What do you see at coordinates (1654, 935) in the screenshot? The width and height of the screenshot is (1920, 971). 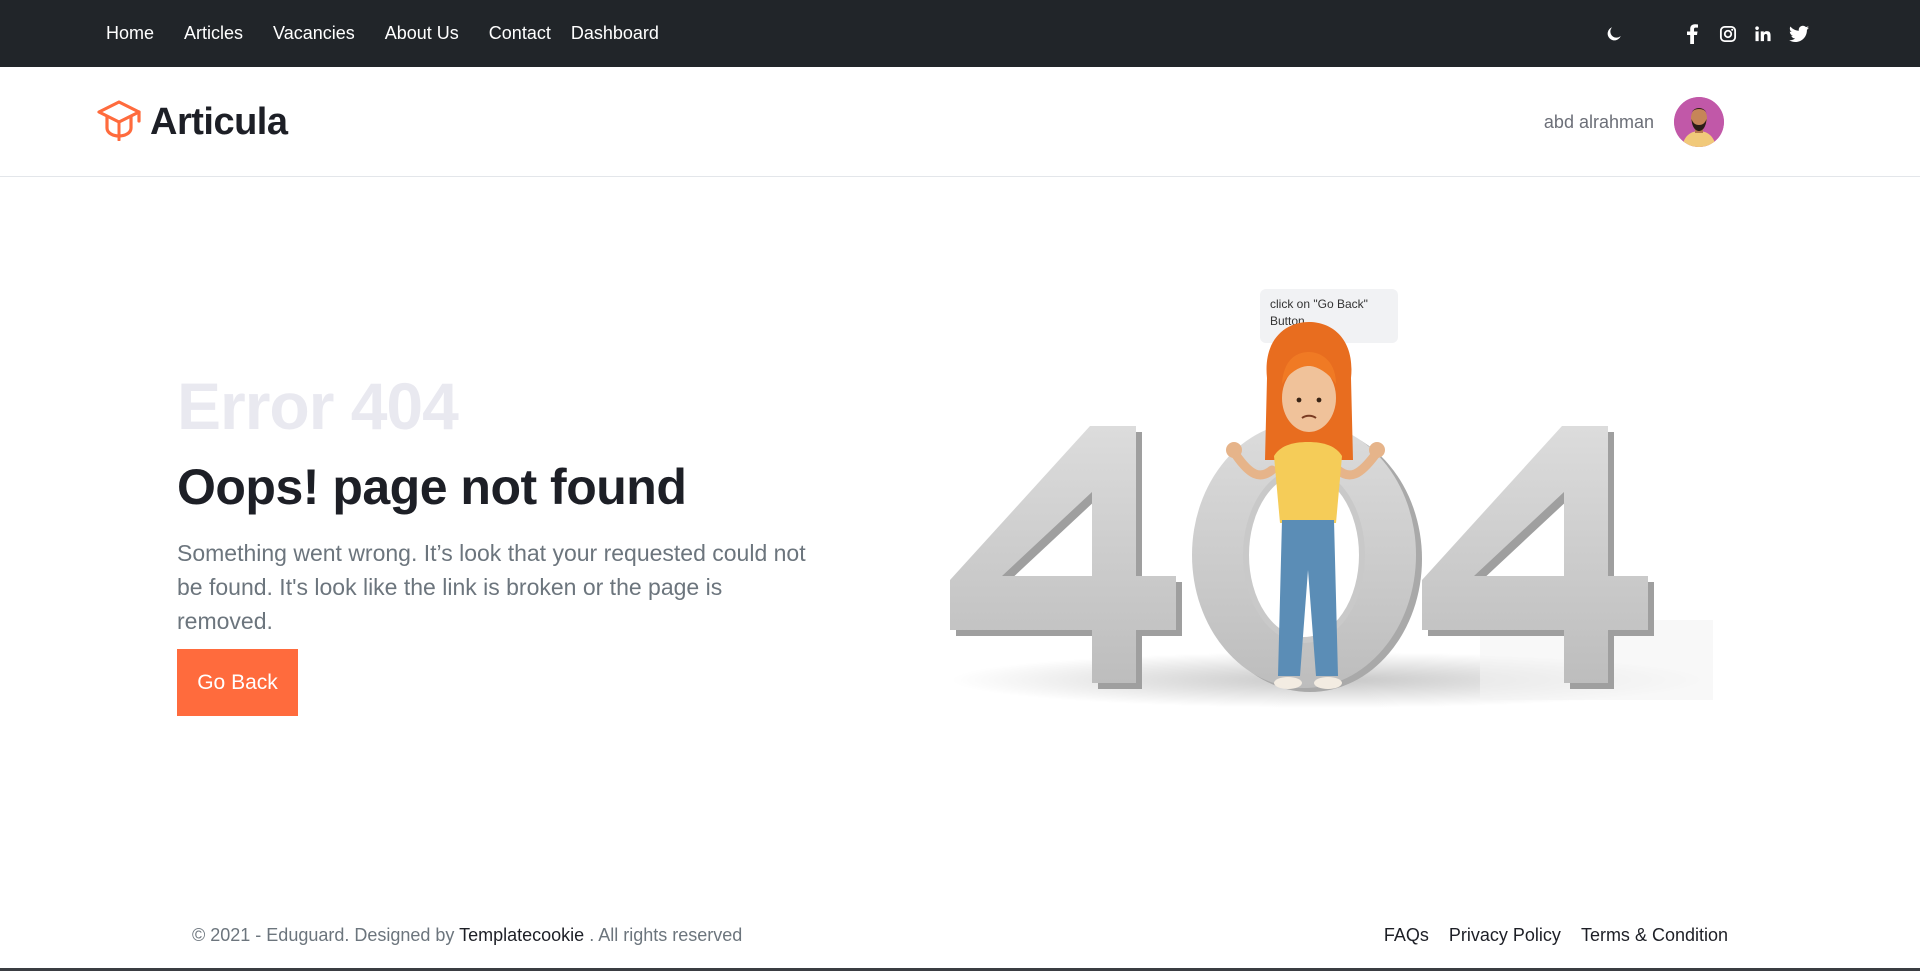 I see `footer-link-terms: Terms & Condition` at bounding box center [1654, 935].